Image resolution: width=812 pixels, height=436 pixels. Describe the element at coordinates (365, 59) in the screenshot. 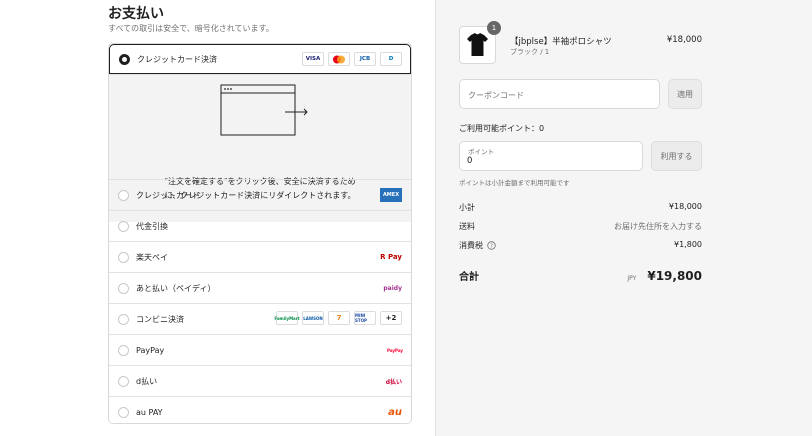

I see `jcb-icon: JCB` at that location.